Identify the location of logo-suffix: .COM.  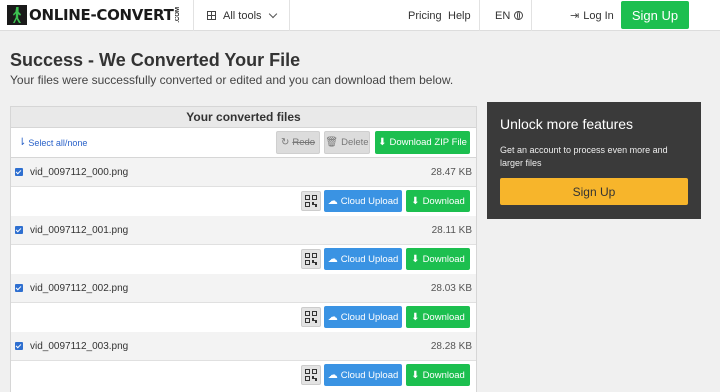
(177, 15).